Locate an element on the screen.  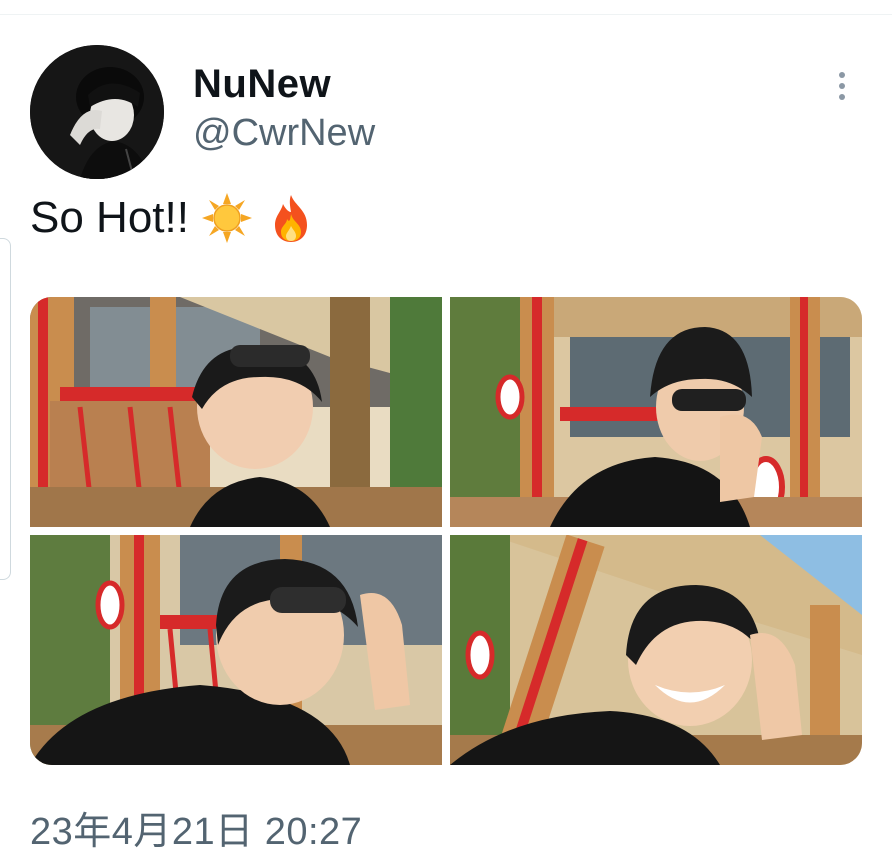
fire-emoji is located at coordinates (291, 218).